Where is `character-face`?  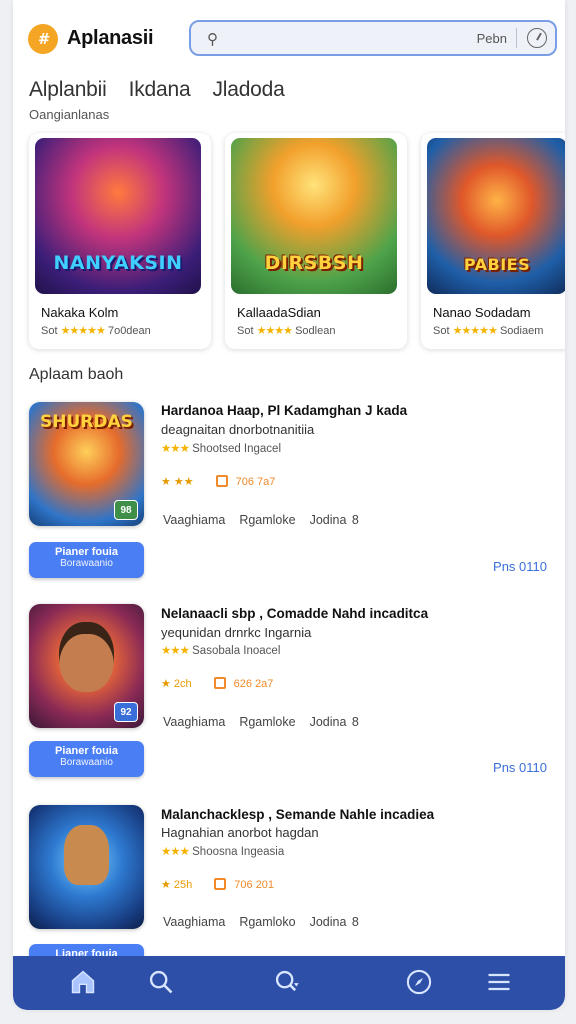 character-face is located at coordinates (86, 657).